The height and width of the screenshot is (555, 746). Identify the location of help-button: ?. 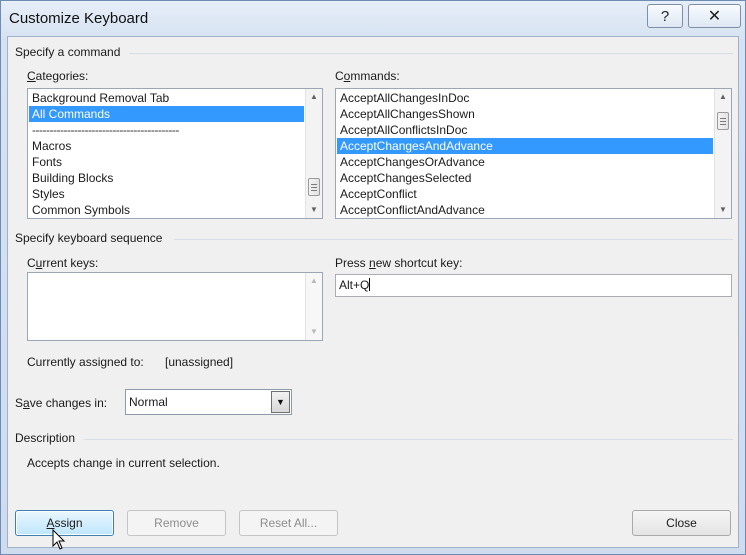
(665, 16).